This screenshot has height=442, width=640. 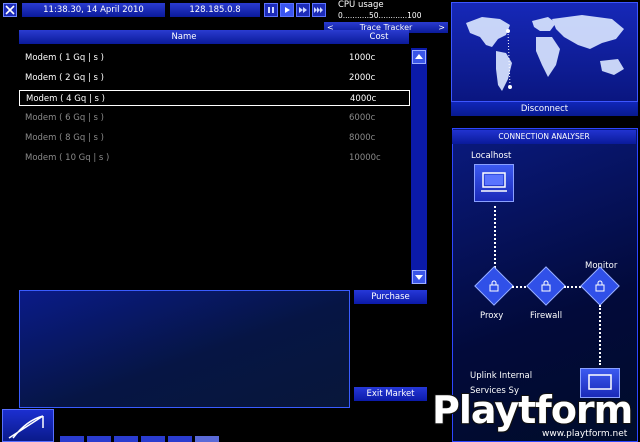 I want to click on computer-icon, so click(x=494, y=182).